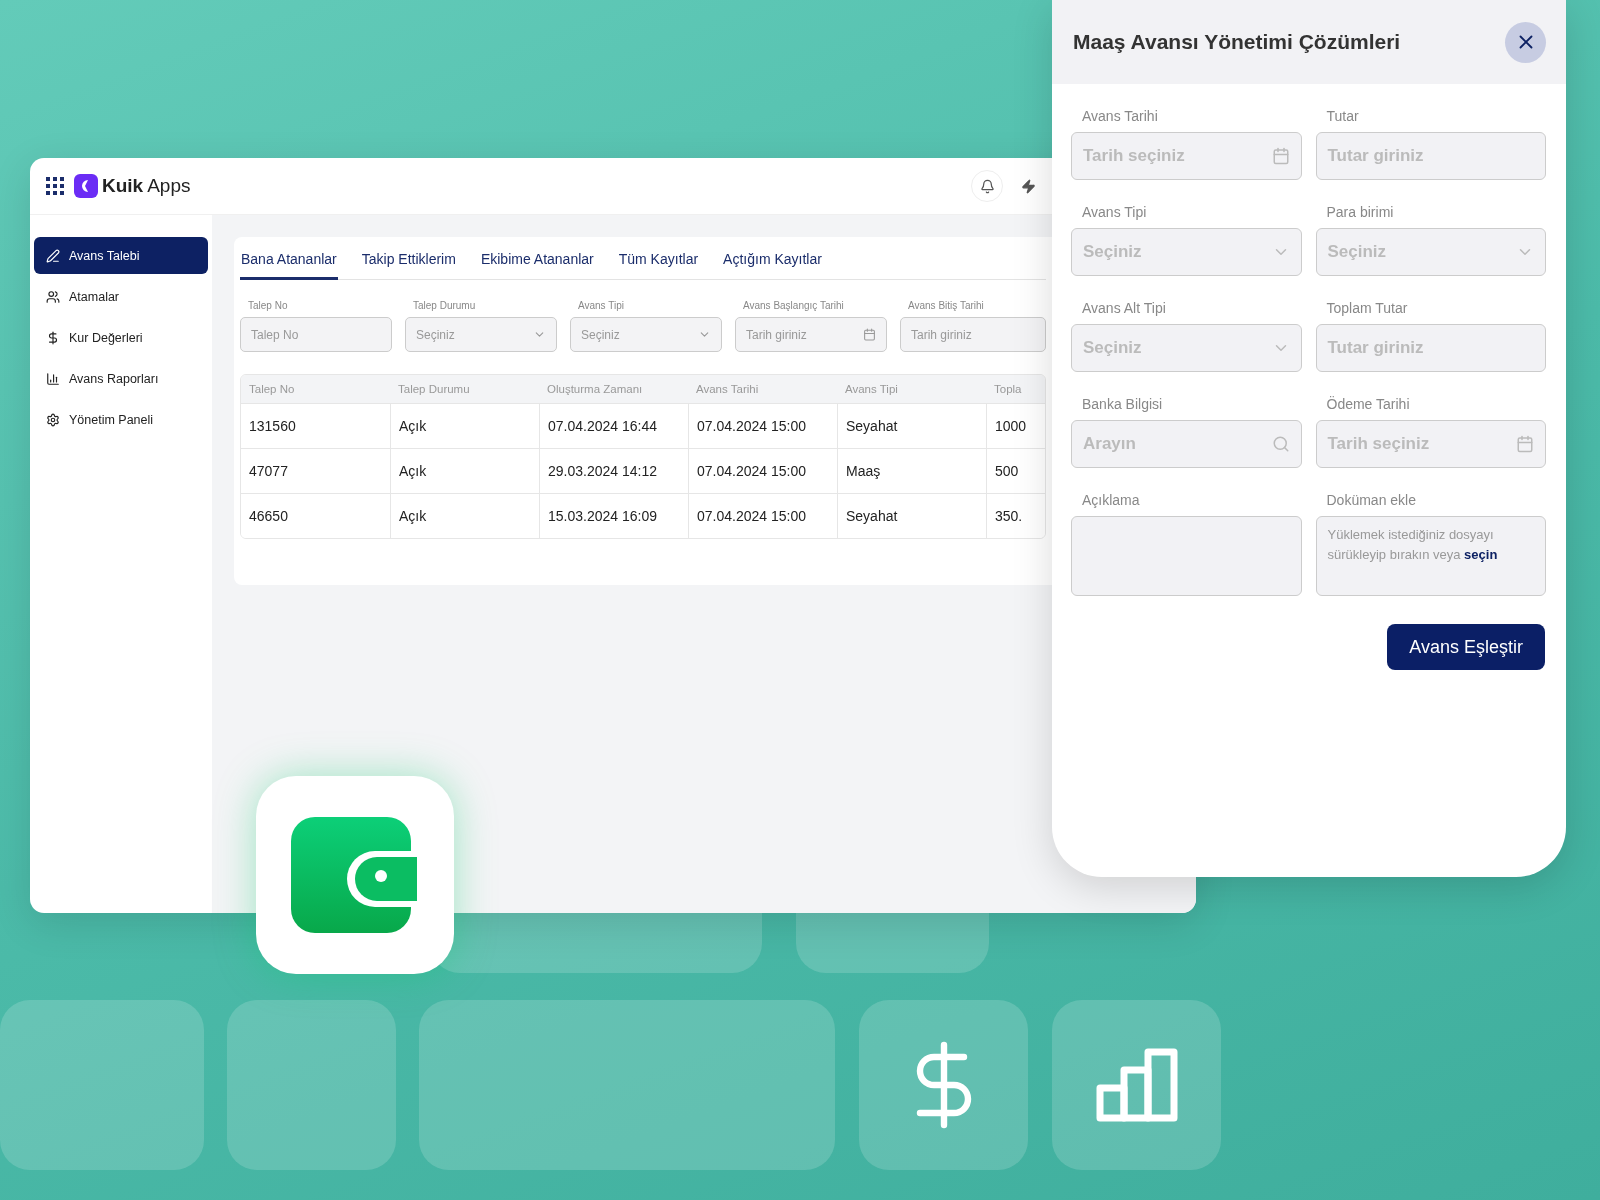  Describe the element at coordinates (1123, 404) in the screenshot. I see `field-label: Banka Bilgisi` at that location.